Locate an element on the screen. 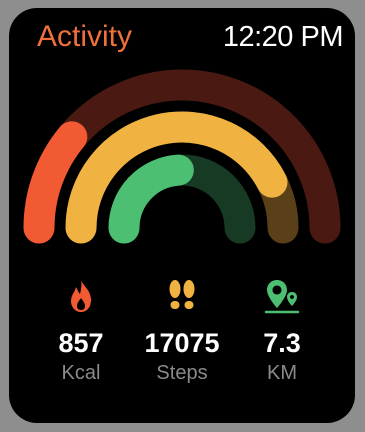  map-pin-icon is located at coordinates (282, 297).